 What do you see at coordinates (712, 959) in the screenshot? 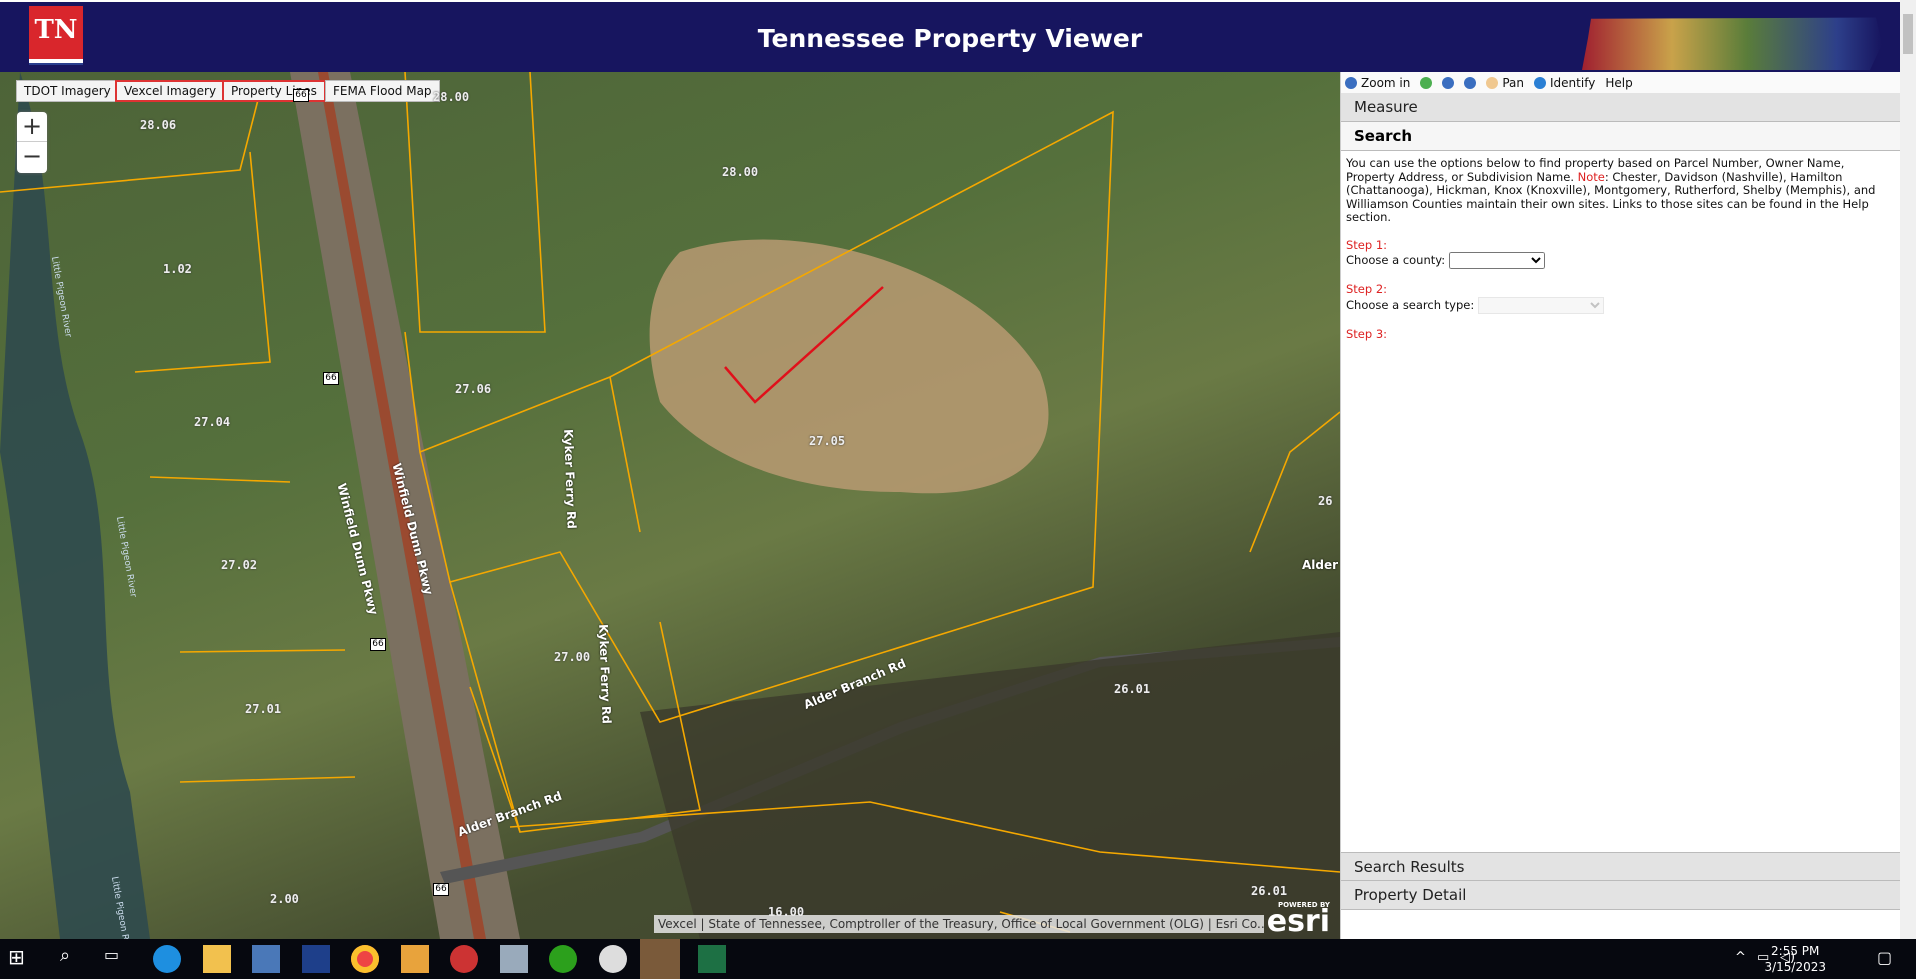
I see `excel-icon` at bounding box center [712, 959].